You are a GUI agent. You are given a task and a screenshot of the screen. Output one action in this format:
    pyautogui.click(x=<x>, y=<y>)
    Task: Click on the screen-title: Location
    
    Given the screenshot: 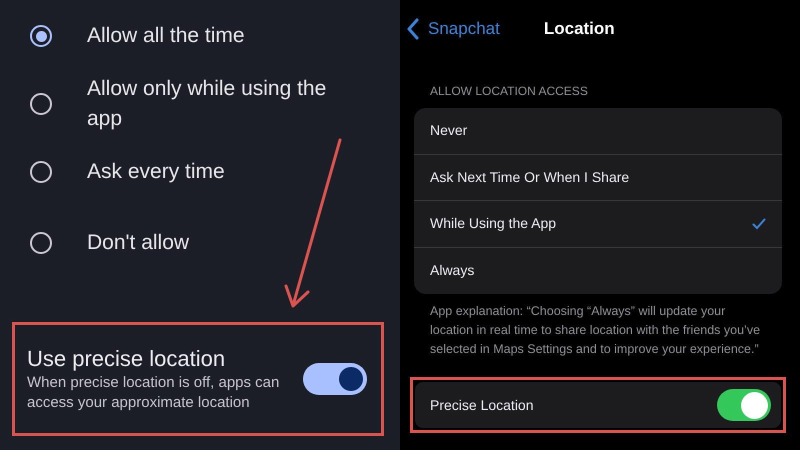 What is the action you would take?
    pyautogui.click(x=579, y=29)
    